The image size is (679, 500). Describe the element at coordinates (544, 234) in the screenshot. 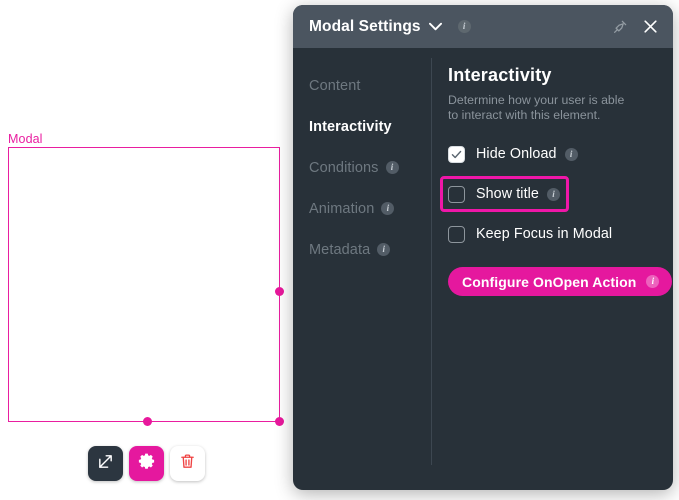

I see `checkbox-label: Keep Focus in Modal` at that location.